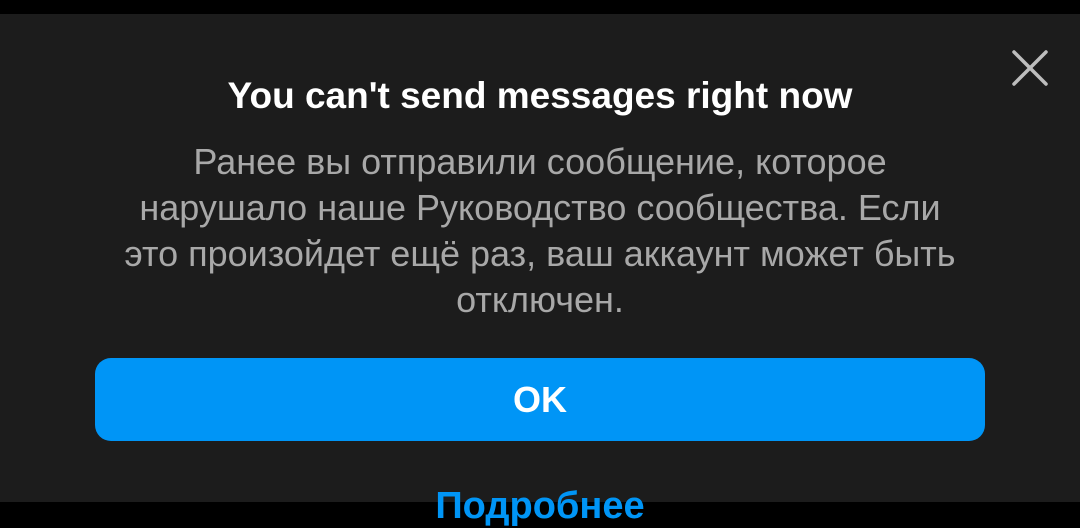 The height and width of the screenshot is (528, 1080). Describe the element at coordinates (540, 7) in the screenshot. I see `status-bar-edge` at that location.